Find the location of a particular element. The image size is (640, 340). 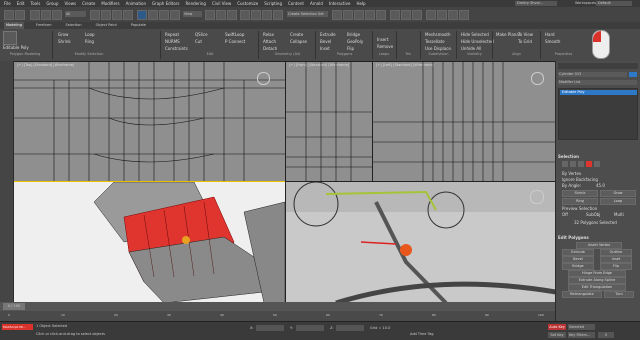

window-crossing-icon is located at coordinates (128, 15).